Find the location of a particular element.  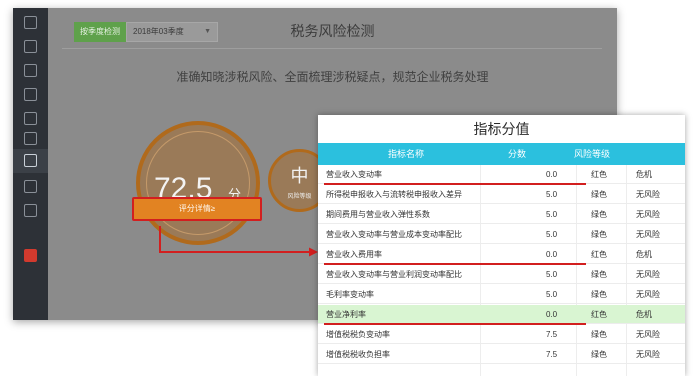

column-header-score: 分数 is located at coordinates (517, 154).